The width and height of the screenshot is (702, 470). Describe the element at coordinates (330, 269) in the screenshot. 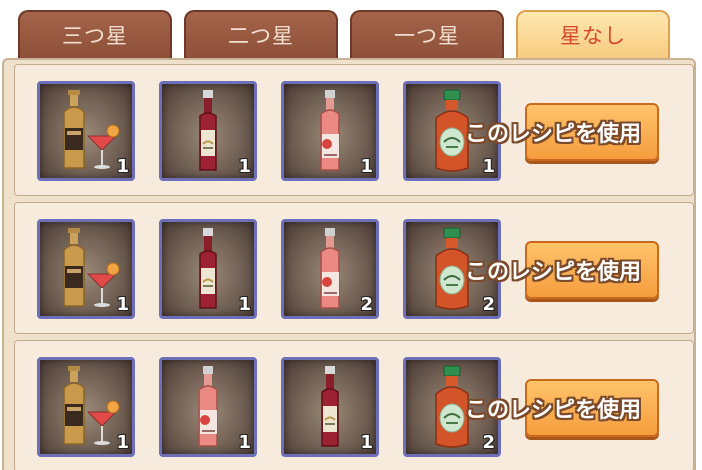

I see `ingredient-slot: 2` at that location.